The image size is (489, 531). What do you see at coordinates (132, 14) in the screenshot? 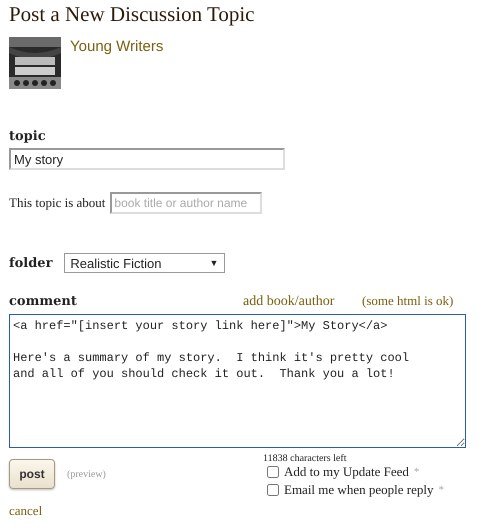
I see `page-title: Post a New Discussion Topic` at bounding box center [132, 14].